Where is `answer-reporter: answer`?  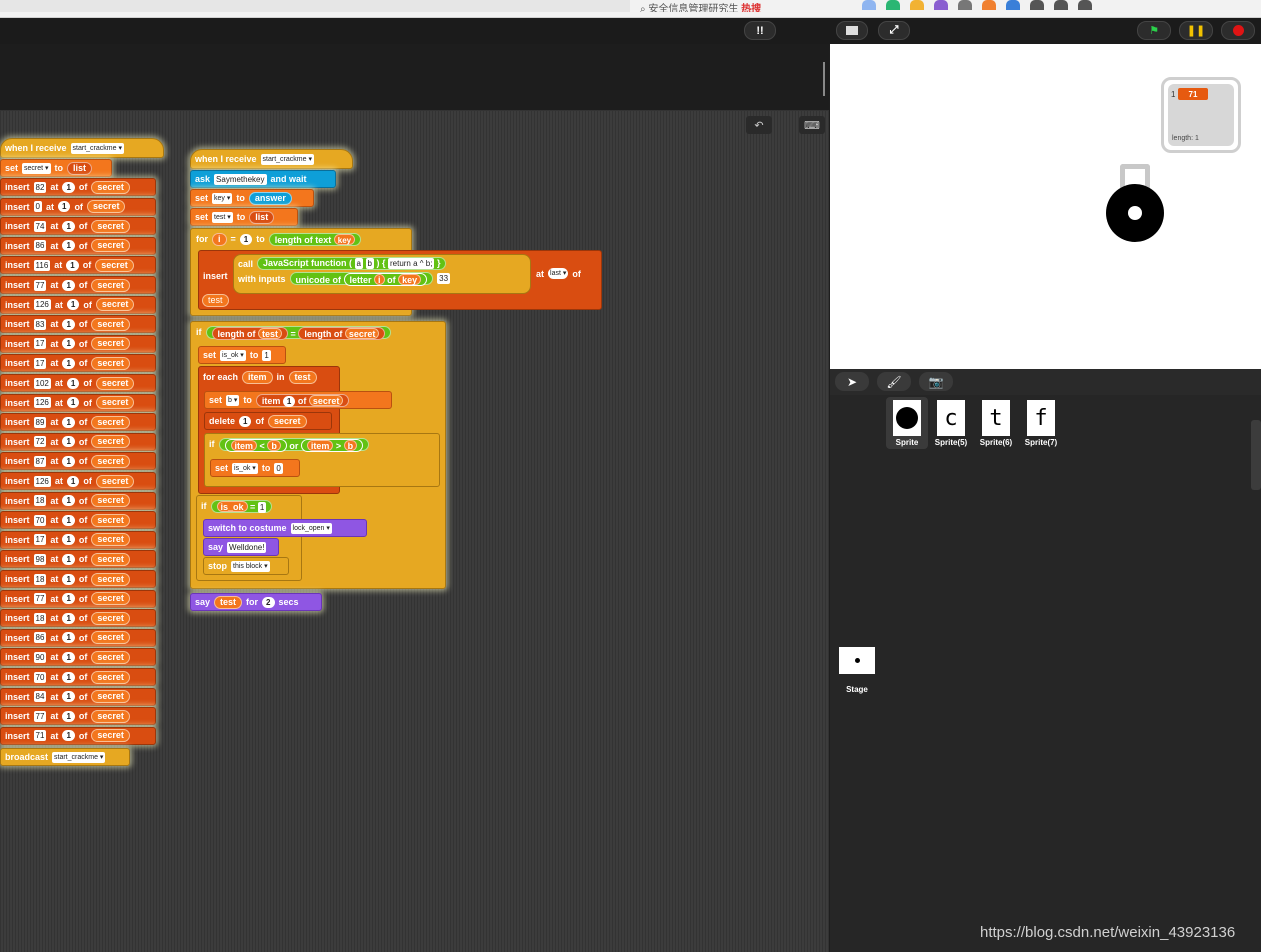 answer-reporter: answer is located at coordinates (270, 198).